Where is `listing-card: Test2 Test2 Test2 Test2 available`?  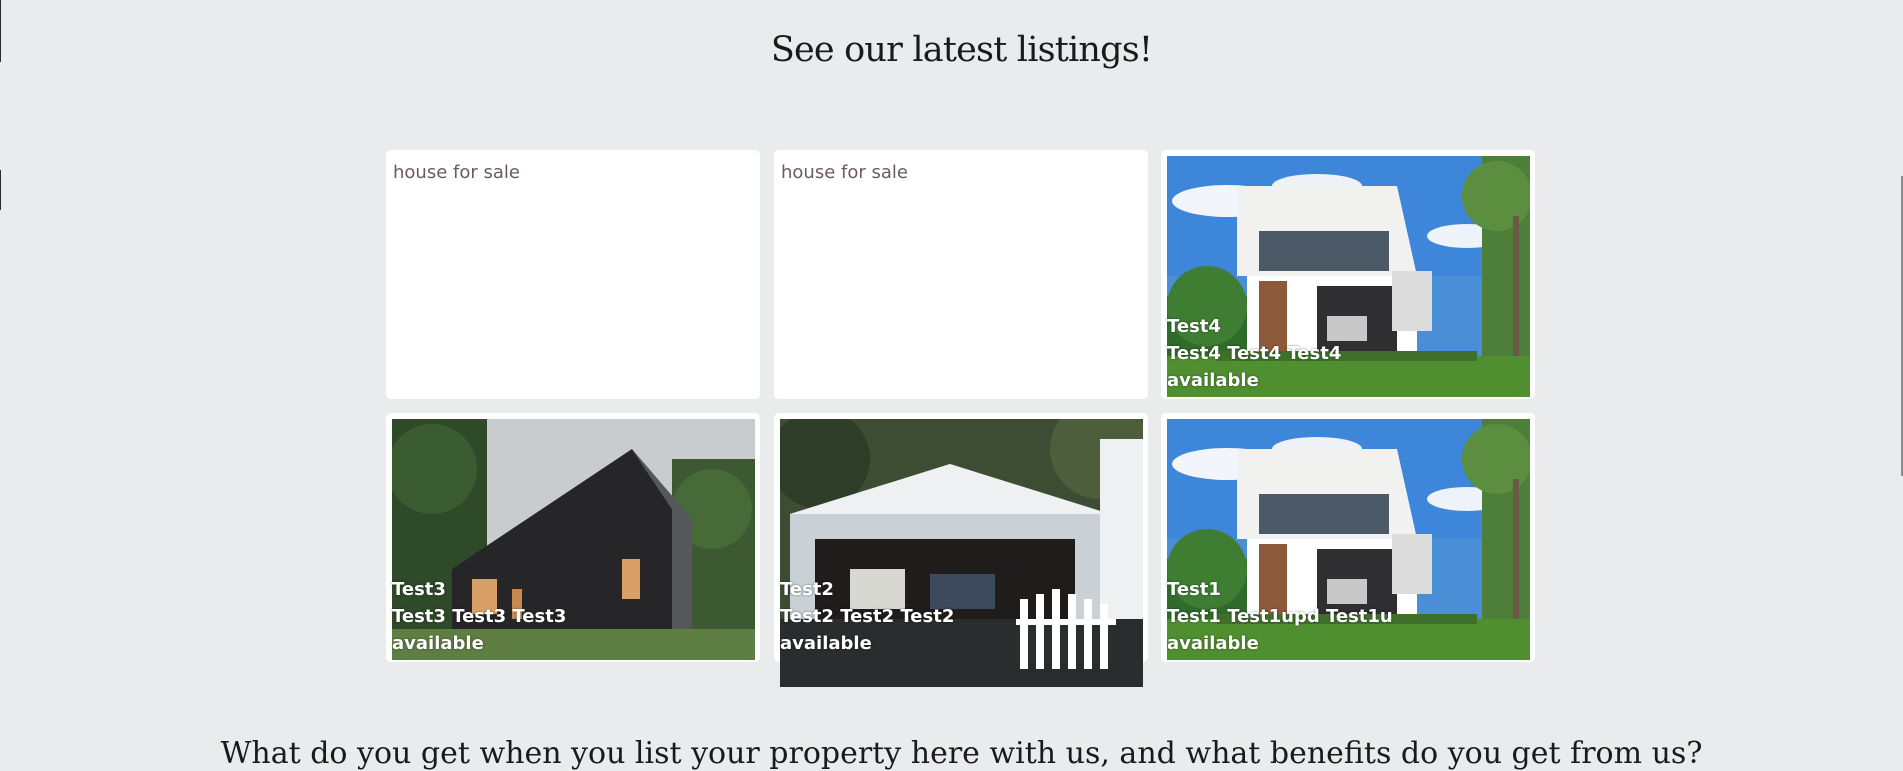 listing-card: Test2 Test2 Test2 Test2 available is located at coordinates (961, 550).